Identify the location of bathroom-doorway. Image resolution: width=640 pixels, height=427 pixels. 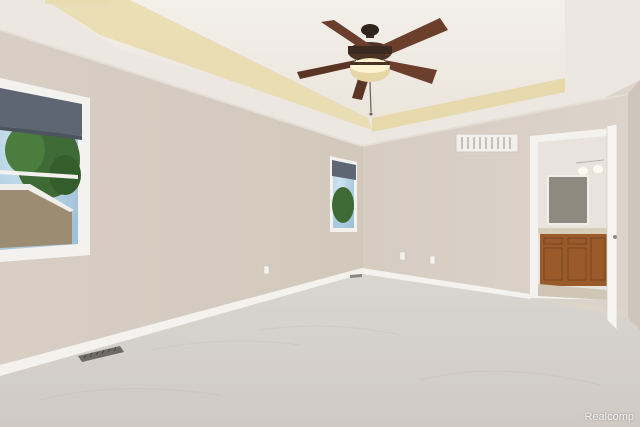
(571, 214).